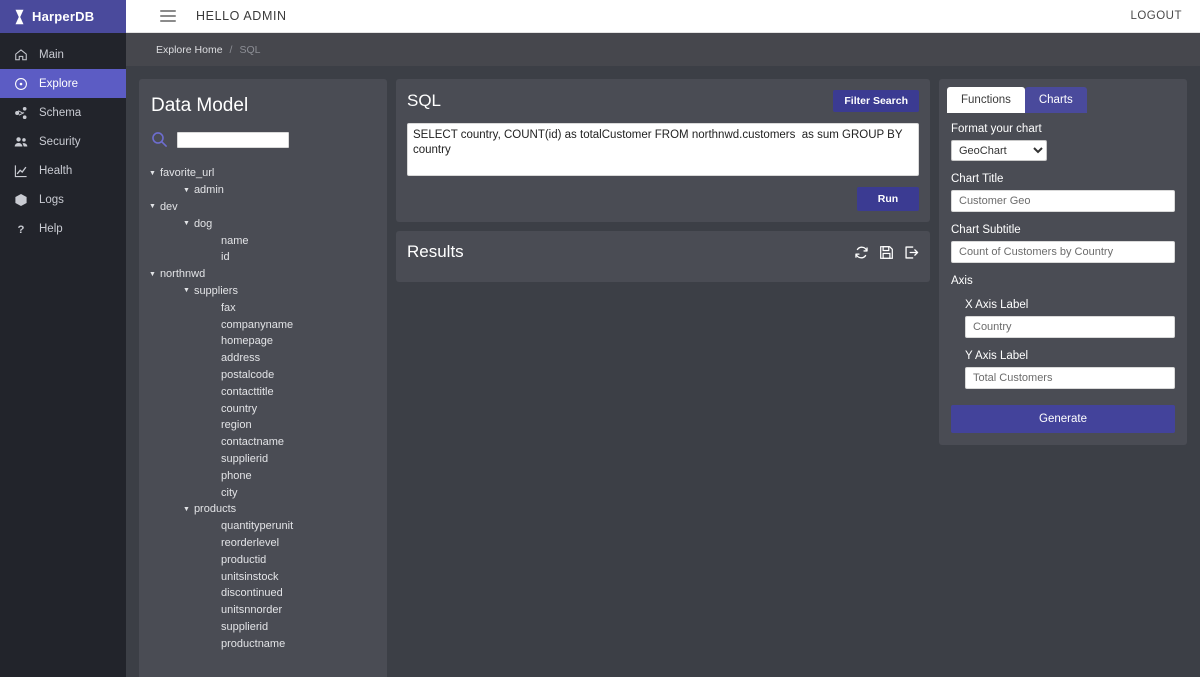 This screenshot has width=1200, height=677. I want to click on tree-node-expandable: ▼ northnwd, so click(268, 274).